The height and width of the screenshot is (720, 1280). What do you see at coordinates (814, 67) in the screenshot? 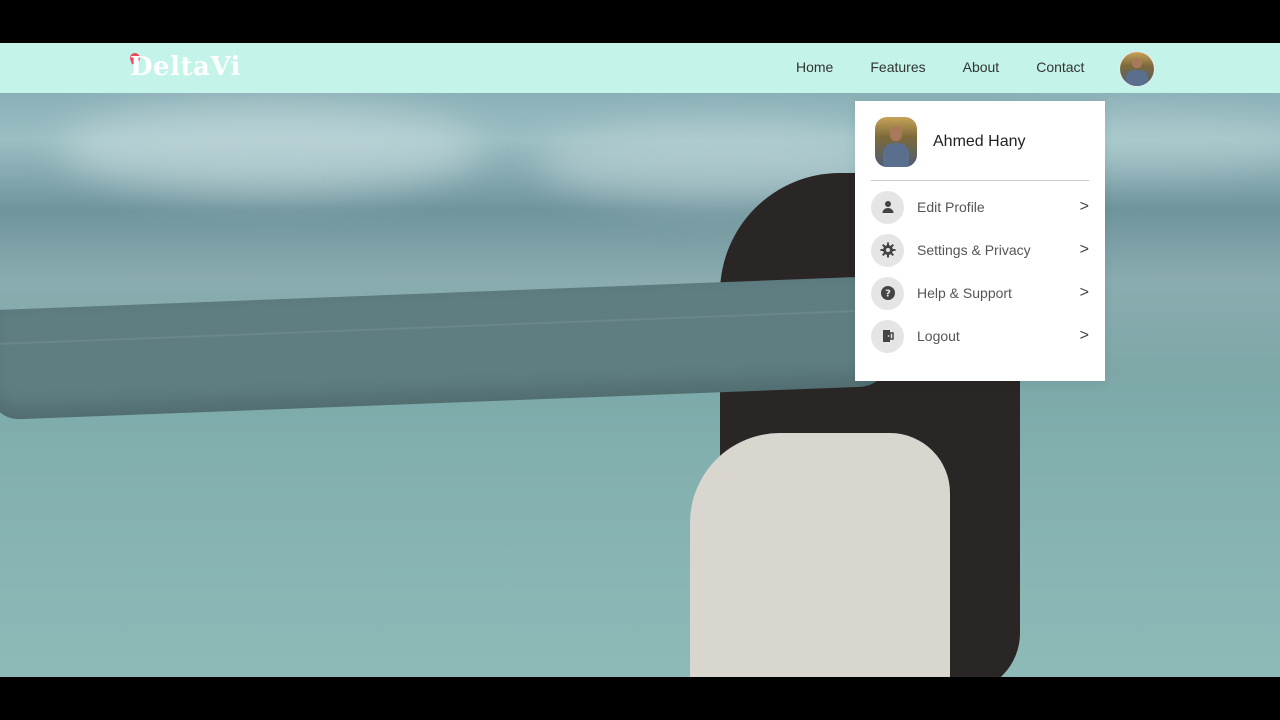
I see `nav-link-home: Home` at bounding box center [814, 67].